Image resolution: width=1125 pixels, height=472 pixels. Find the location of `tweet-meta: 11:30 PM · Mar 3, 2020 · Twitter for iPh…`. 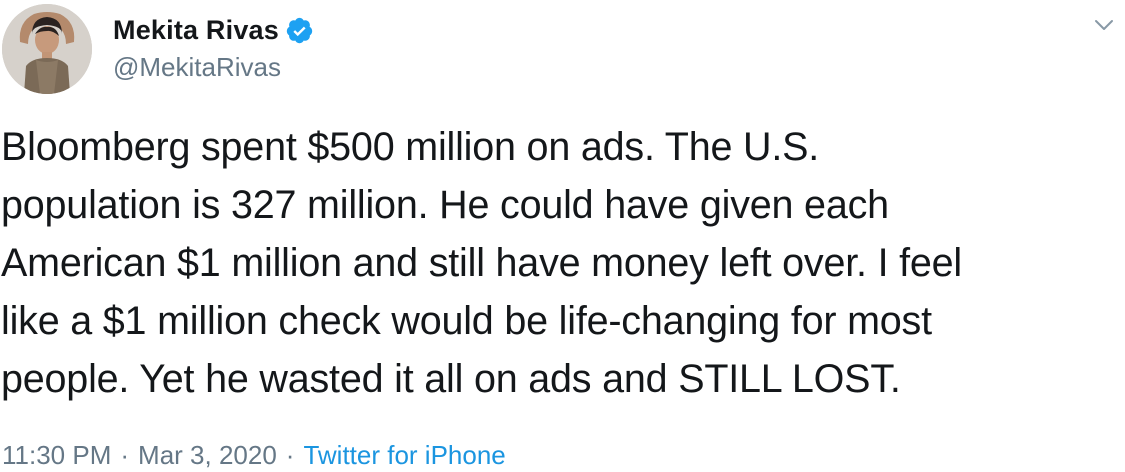

tweet-meta: 11:30 PM · Mar 3, 2020 · Twitter for iPh… is located at coordinates (254, 455).